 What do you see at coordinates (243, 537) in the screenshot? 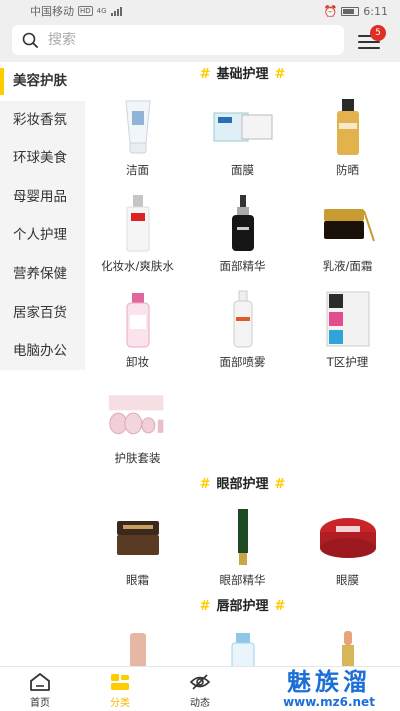
I see `eye-serum-tube-icon` at bounding box center [243, 537].